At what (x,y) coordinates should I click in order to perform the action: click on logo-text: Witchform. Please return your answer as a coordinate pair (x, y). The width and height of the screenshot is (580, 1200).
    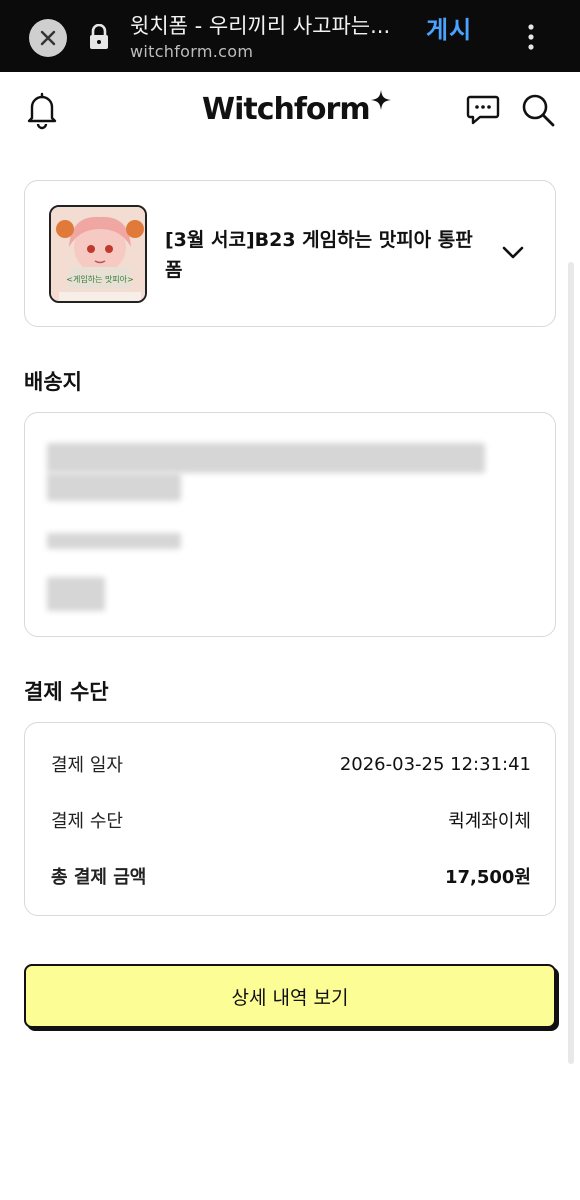
    Looking at the image, I should click on (286, 109).